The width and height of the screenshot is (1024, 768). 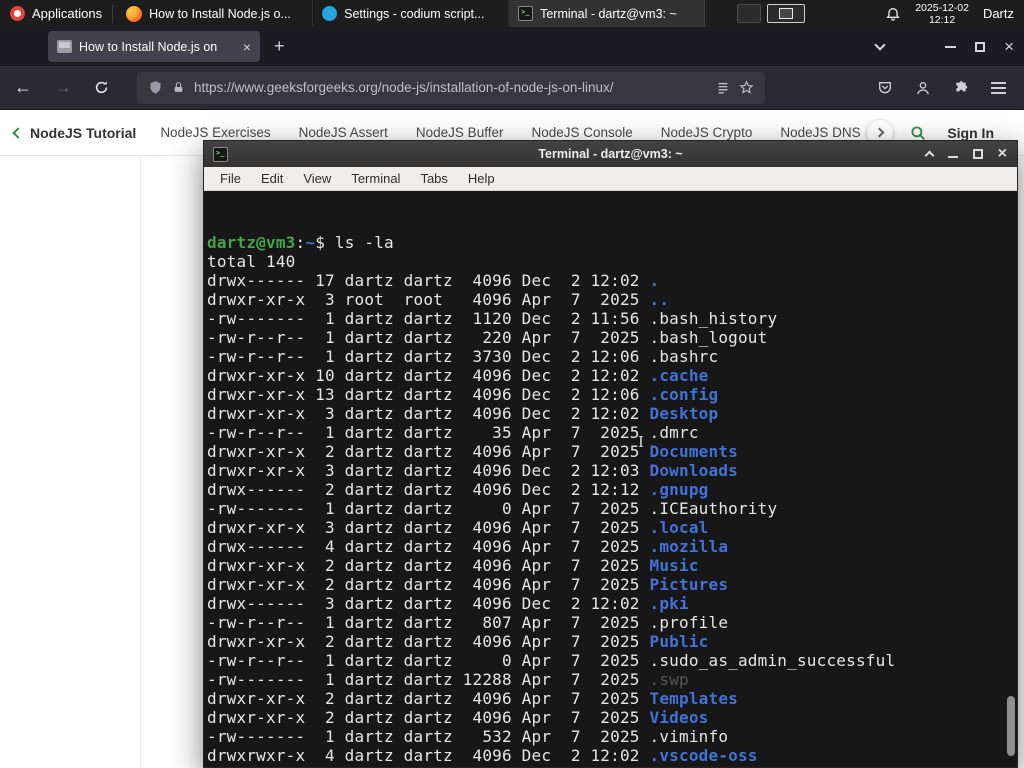 What do you see at coordinates (83, 132) in the screenshot?
I see `tutorial-back-label: NodeJS Tutorial` at bounding box center [83, 132].